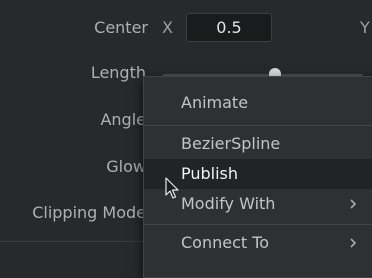 Image resolution: width=372 pixels, height=278 pixels. Describe the element at coordinates (123, 119) in the screenshot. I see `angle-label: Angle` at that location.